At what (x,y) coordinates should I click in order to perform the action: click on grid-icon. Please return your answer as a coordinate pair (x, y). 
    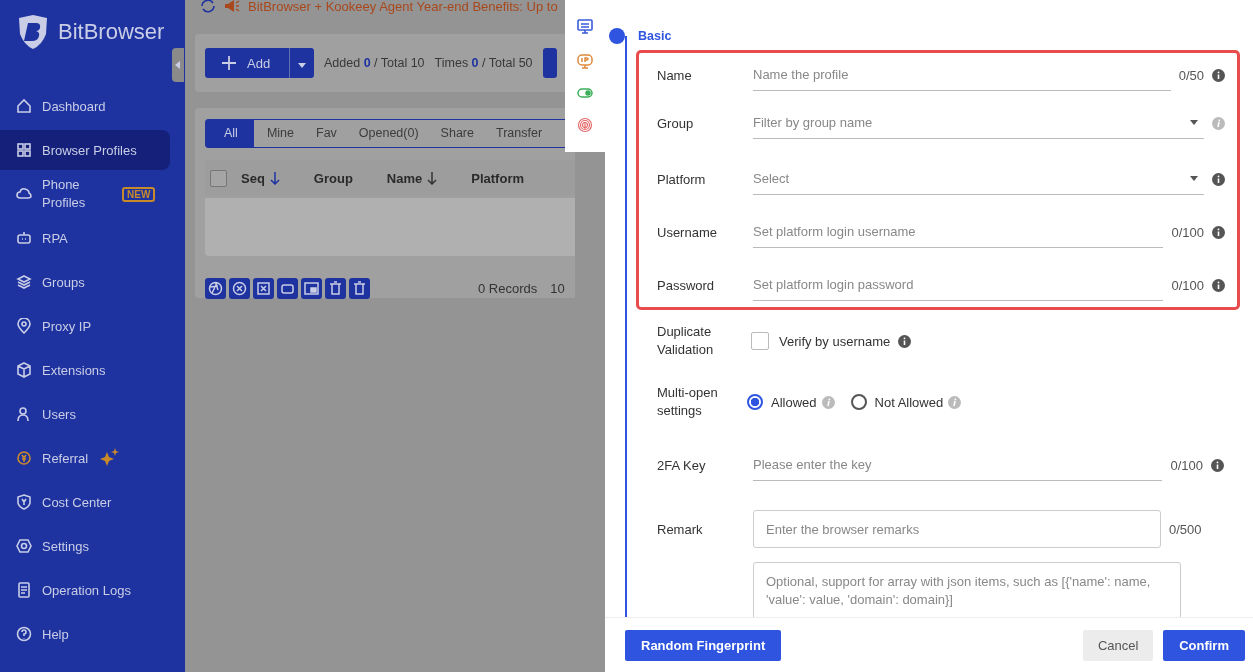
    Looking at the image, I should click on (24, 150).